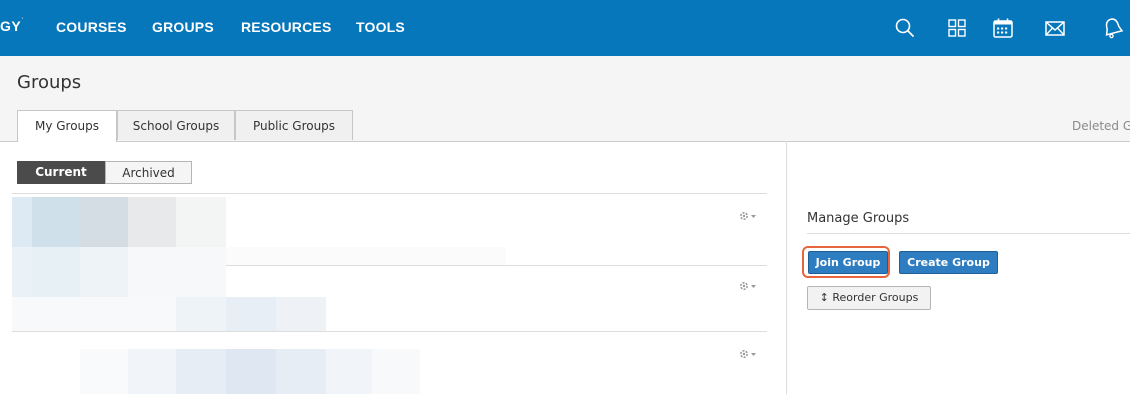 The width and height of the screenshot is (1130, 394). What do you see at coordinates (49, 82) in the screenshot?
I see `page-title: Groups` at bounding box center [49, 82].